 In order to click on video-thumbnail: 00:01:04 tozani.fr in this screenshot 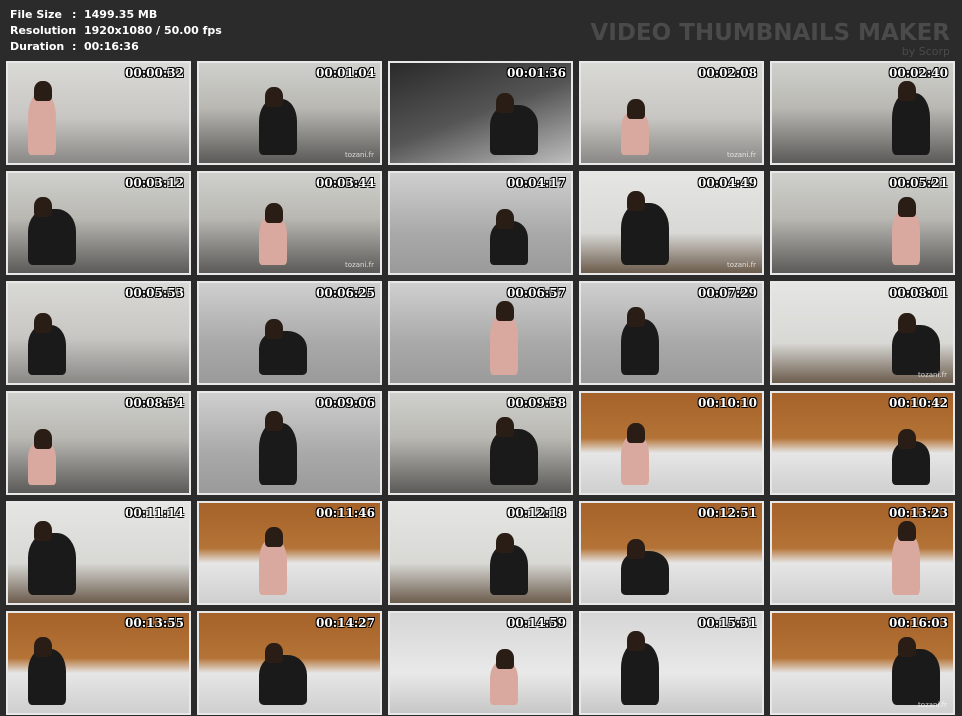, I will do `click(289, 113)`.